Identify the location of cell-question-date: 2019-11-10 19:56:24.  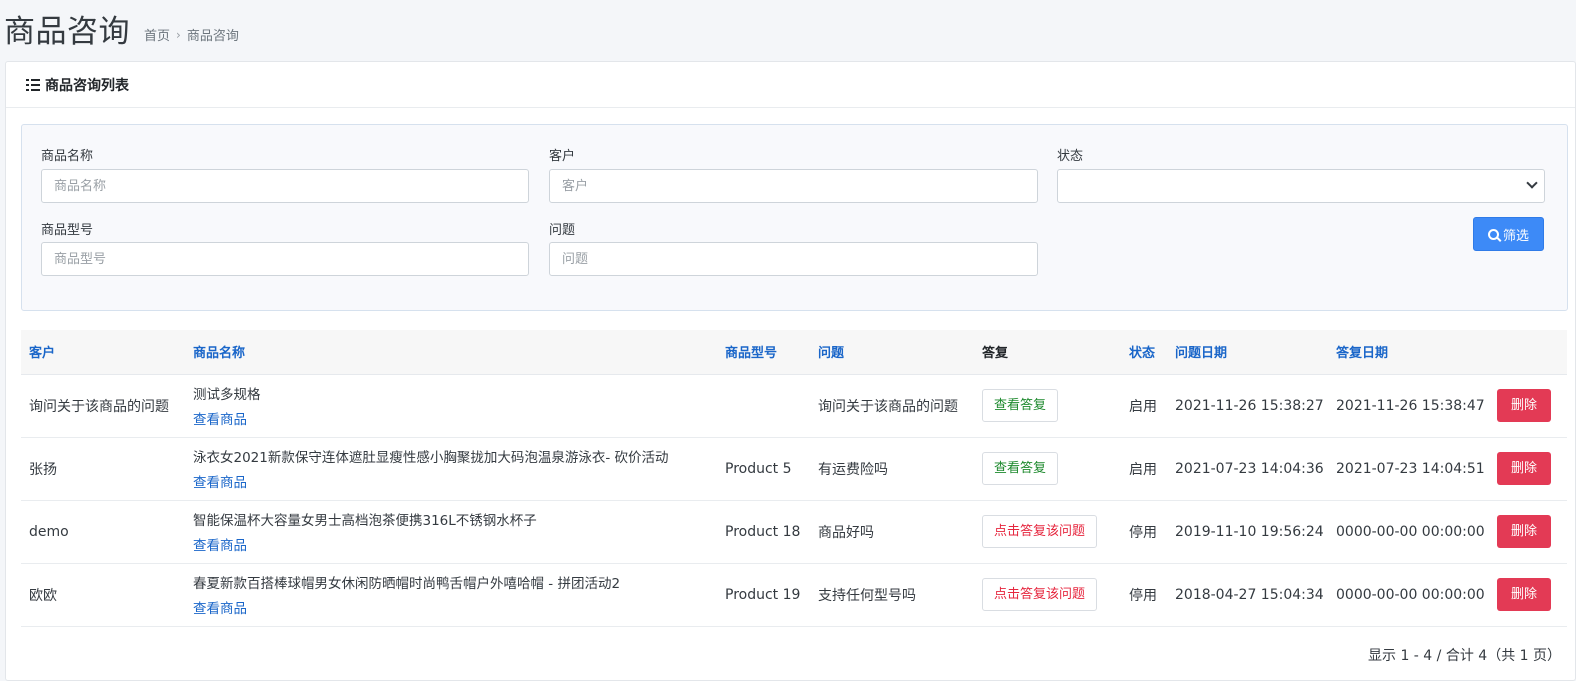
(1249, 531).